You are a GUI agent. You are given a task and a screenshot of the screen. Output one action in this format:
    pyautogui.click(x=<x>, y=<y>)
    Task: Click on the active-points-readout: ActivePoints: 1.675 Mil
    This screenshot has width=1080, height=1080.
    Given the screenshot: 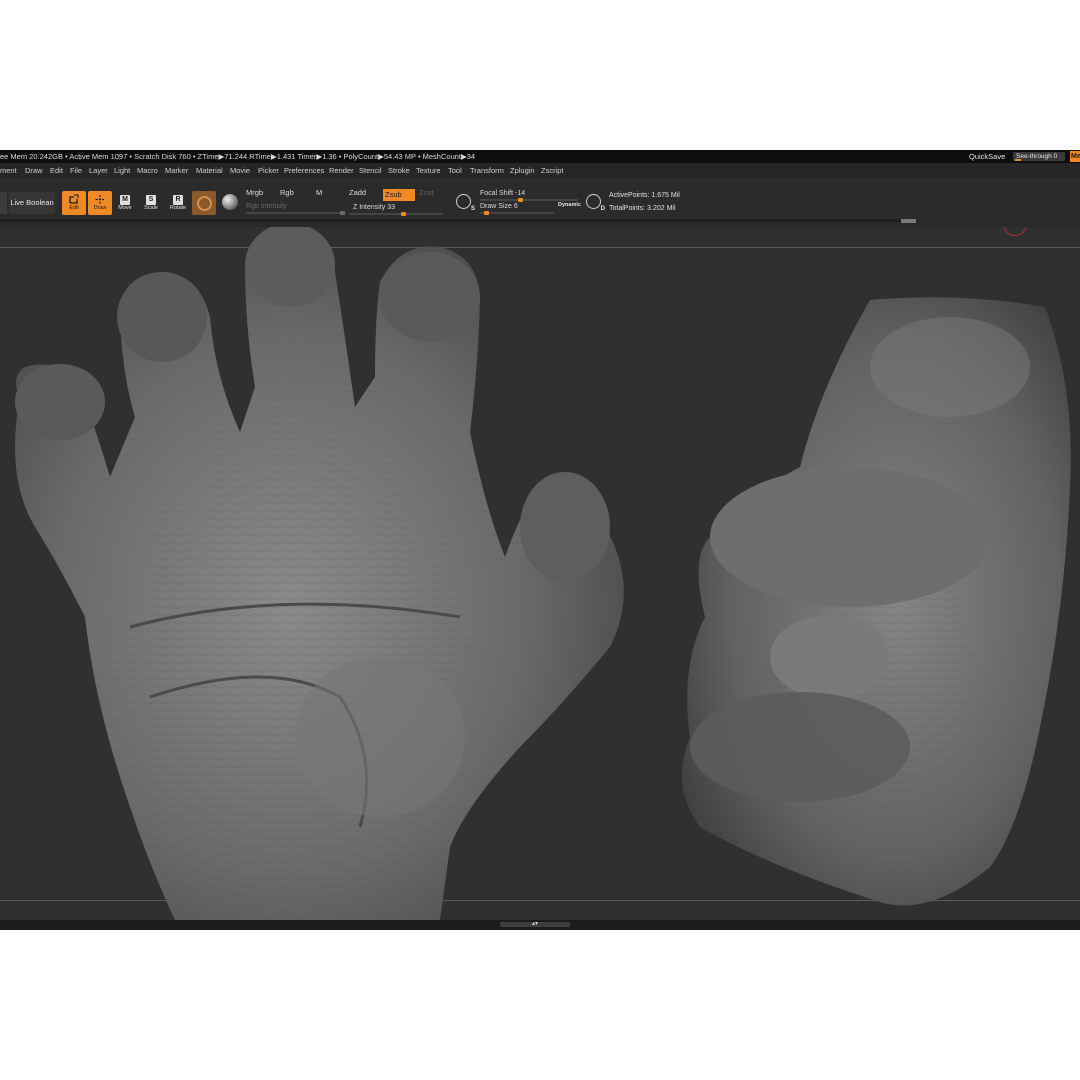 What is the action you would take?
    pyautogui.click(x=644, y=195)
    